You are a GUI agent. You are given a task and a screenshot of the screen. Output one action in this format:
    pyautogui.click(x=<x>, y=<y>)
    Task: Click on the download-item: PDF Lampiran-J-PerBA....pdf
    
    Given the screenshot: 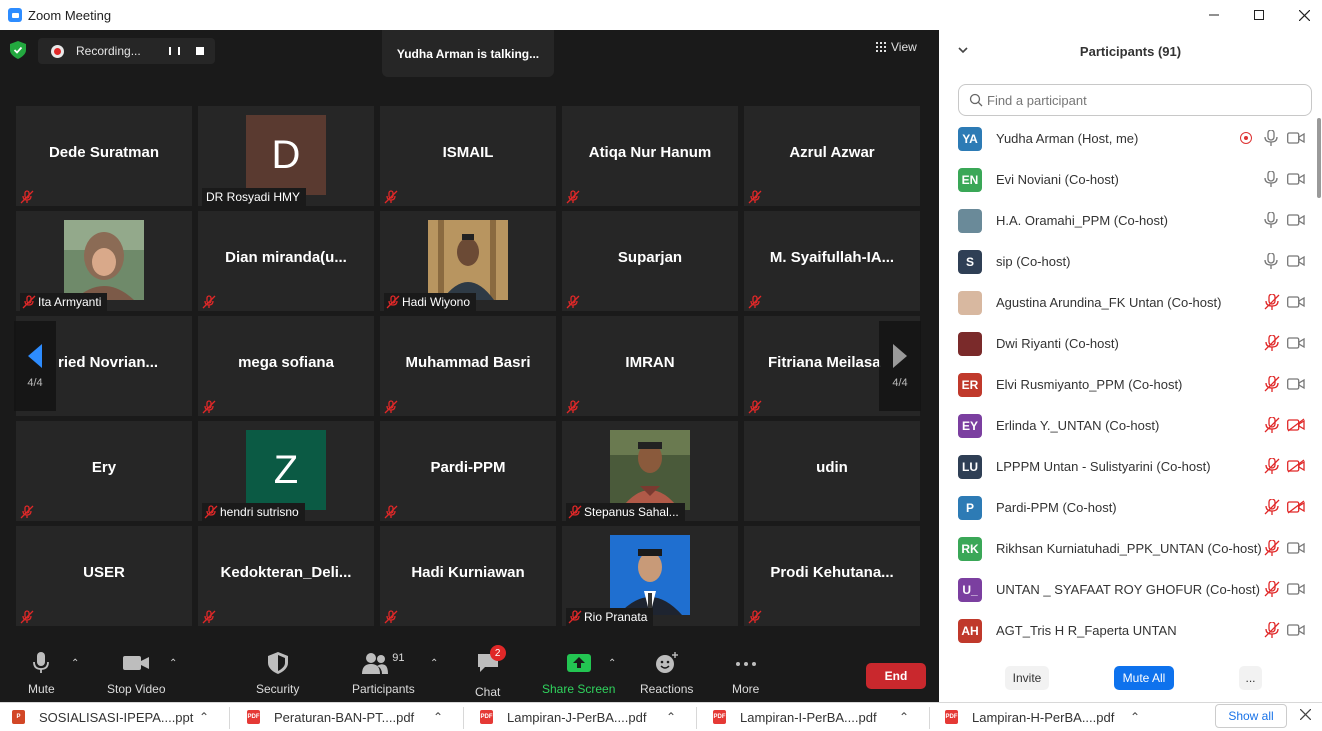 What is the action you would take?
    pyautogui.click(x=563, y=717)
    